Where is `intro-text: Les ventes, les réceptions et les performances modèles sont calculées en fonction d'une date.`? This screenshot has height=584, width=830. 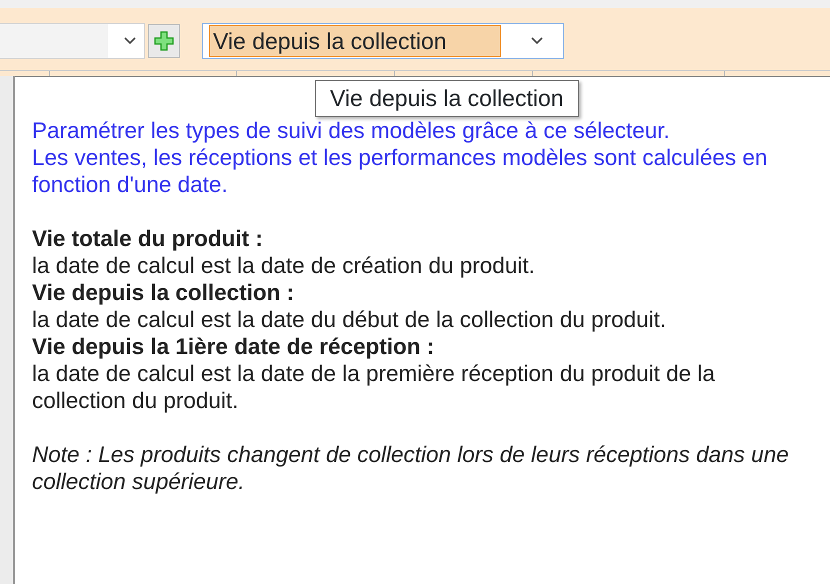 intro-text: Les ventes, les réceptions et les performances modèles sont calculées en fonction d'une date. is located at coordinates (400, 171).